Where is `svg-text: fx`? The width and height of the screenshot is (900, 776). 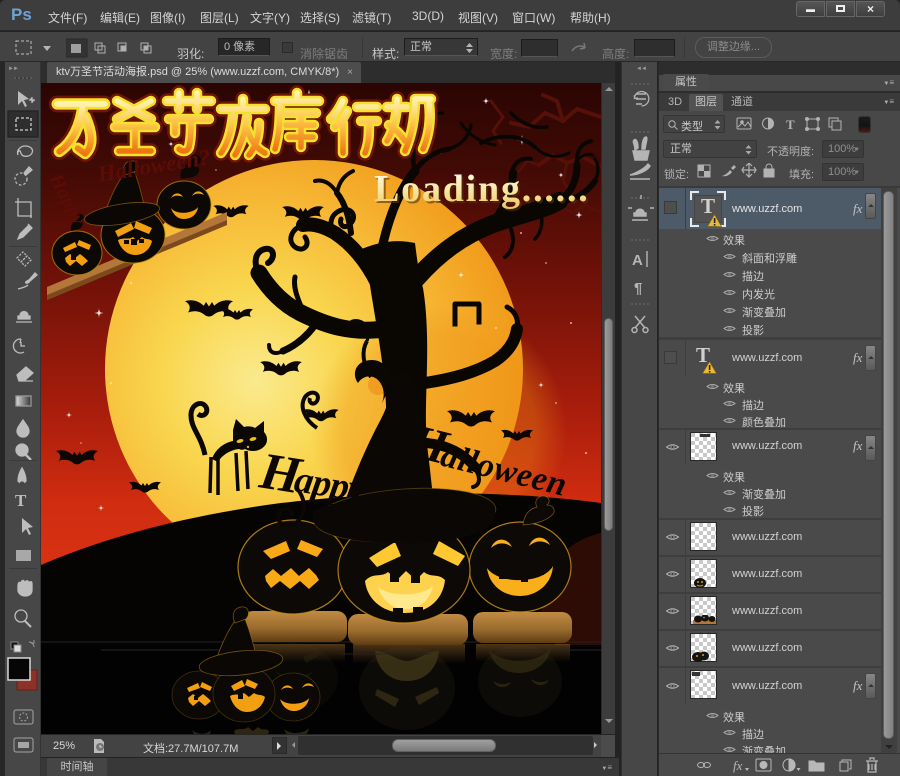 svg-text: fx is located at coordinates (738, 765).